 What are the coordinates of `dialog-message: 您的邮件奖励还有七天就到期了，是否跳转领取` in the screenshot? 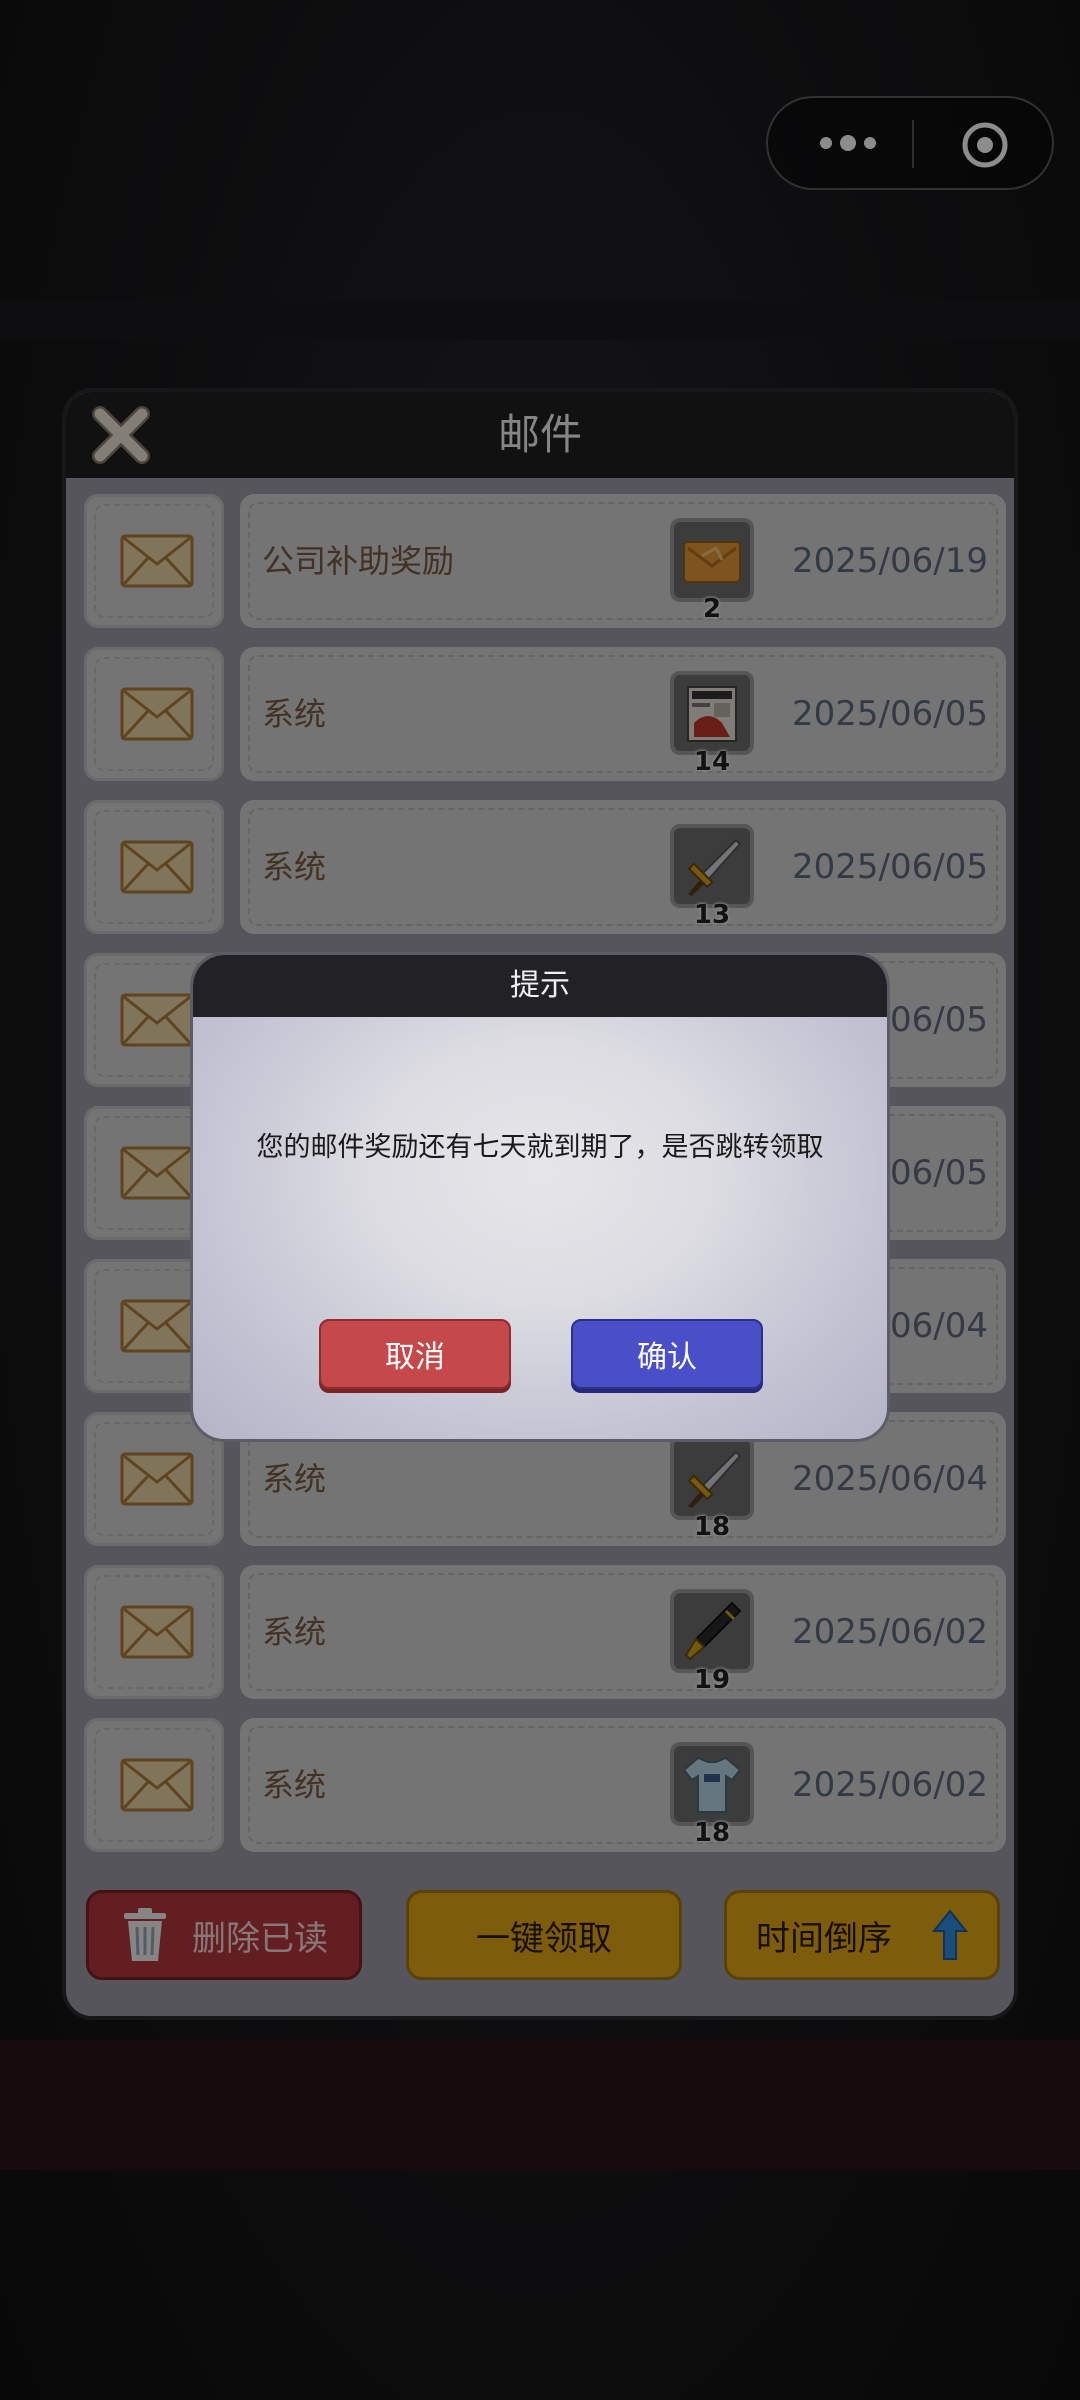 It's located at (540, 1147).